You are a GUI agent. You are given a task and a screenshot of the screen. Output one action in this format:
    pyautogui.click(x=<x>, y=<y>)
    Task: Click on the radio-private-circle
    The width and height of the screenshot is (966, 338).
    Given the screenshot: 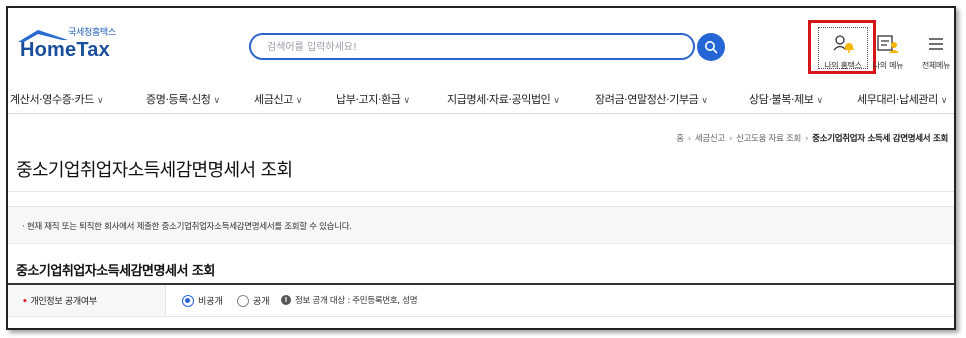 What is the action you would take?
    pyautogui.click(x=188, y=300)
    